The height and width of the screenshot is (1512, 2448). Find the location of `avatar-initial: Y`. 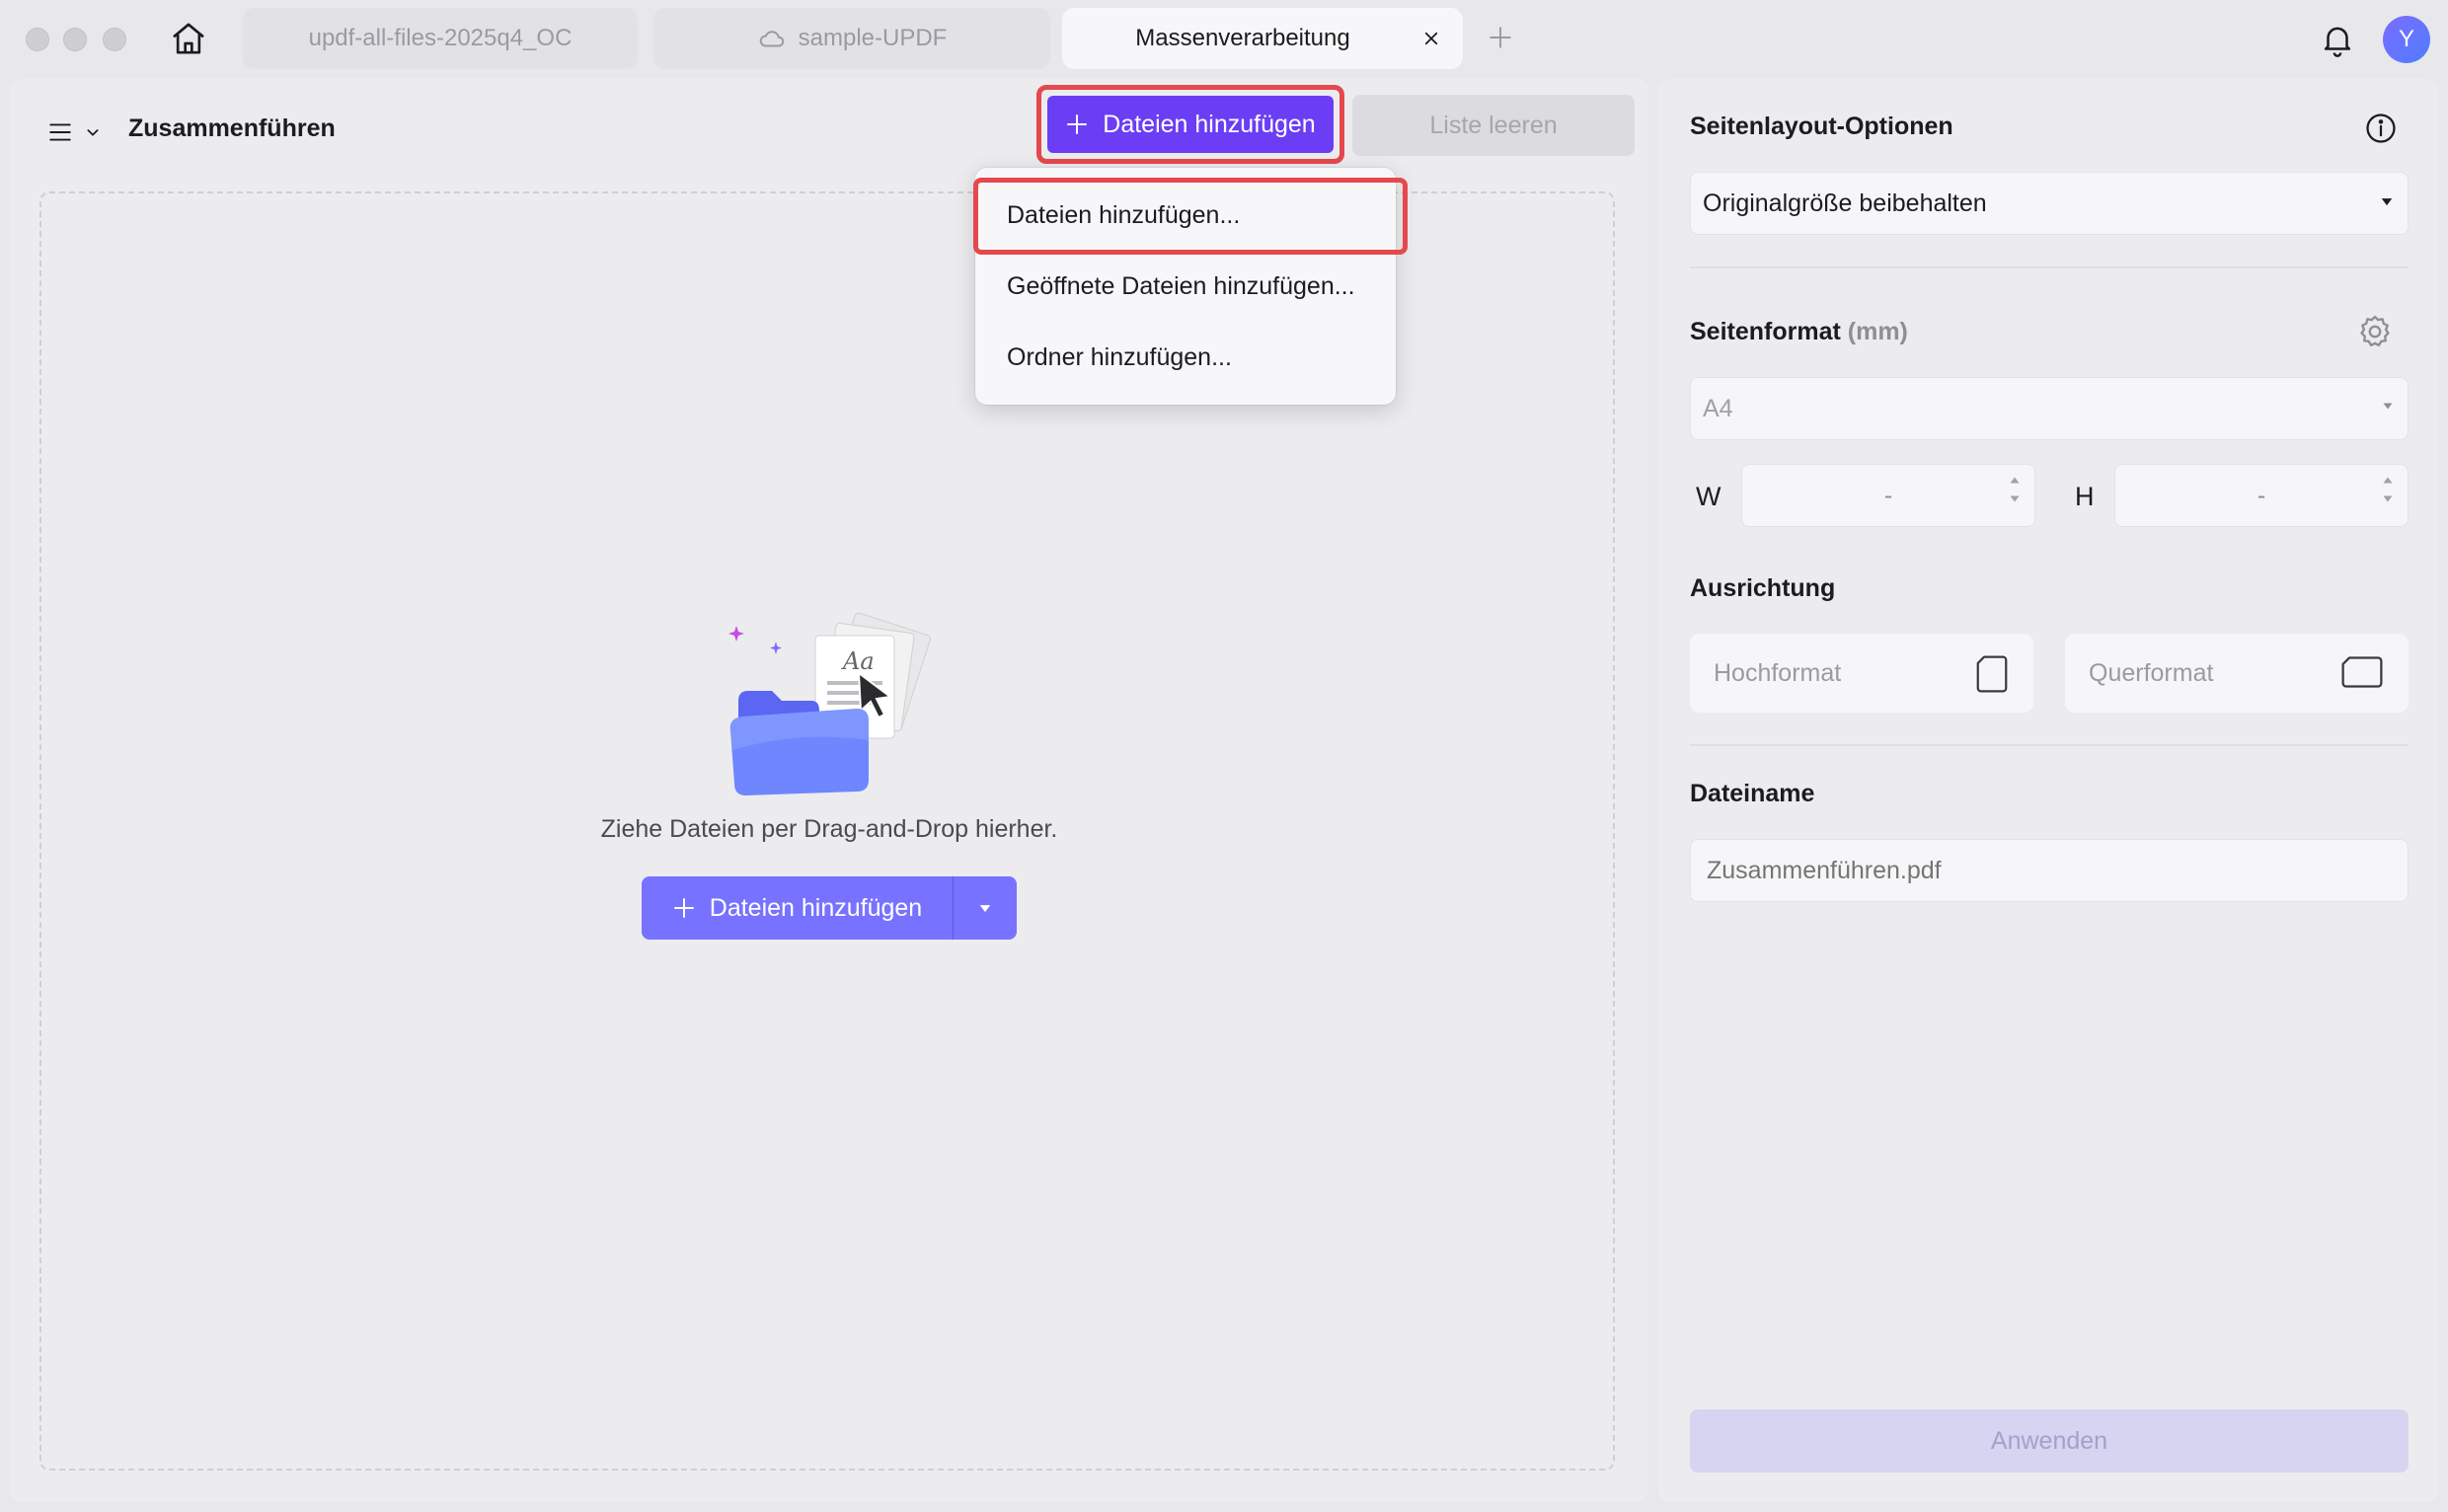

avatar-initial: Y is located at coordinates (2406, 39).